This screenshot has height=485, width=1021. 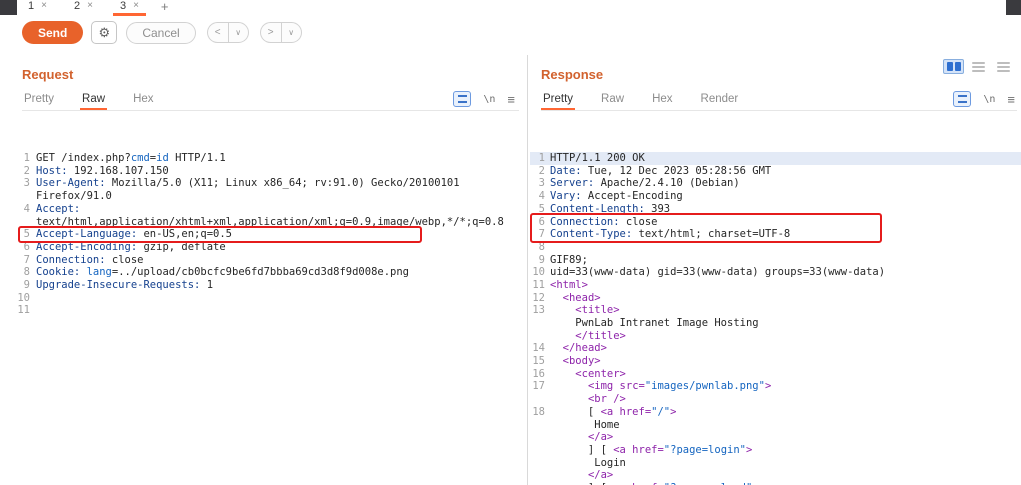 What do you see at coordinates (775, 425) in the screenshot?
I see `code-line: Home` at bounding box center [775, 425].